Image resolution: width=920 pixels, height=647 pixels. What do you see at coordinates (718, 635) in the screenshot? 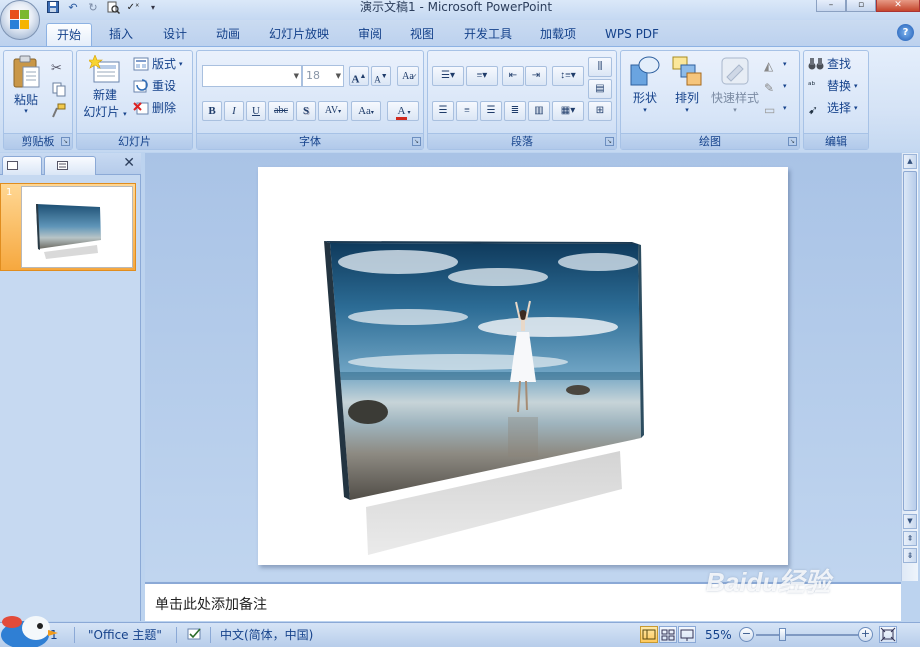
I see `zoom-level: 55%` at bounding box center [718, 635].